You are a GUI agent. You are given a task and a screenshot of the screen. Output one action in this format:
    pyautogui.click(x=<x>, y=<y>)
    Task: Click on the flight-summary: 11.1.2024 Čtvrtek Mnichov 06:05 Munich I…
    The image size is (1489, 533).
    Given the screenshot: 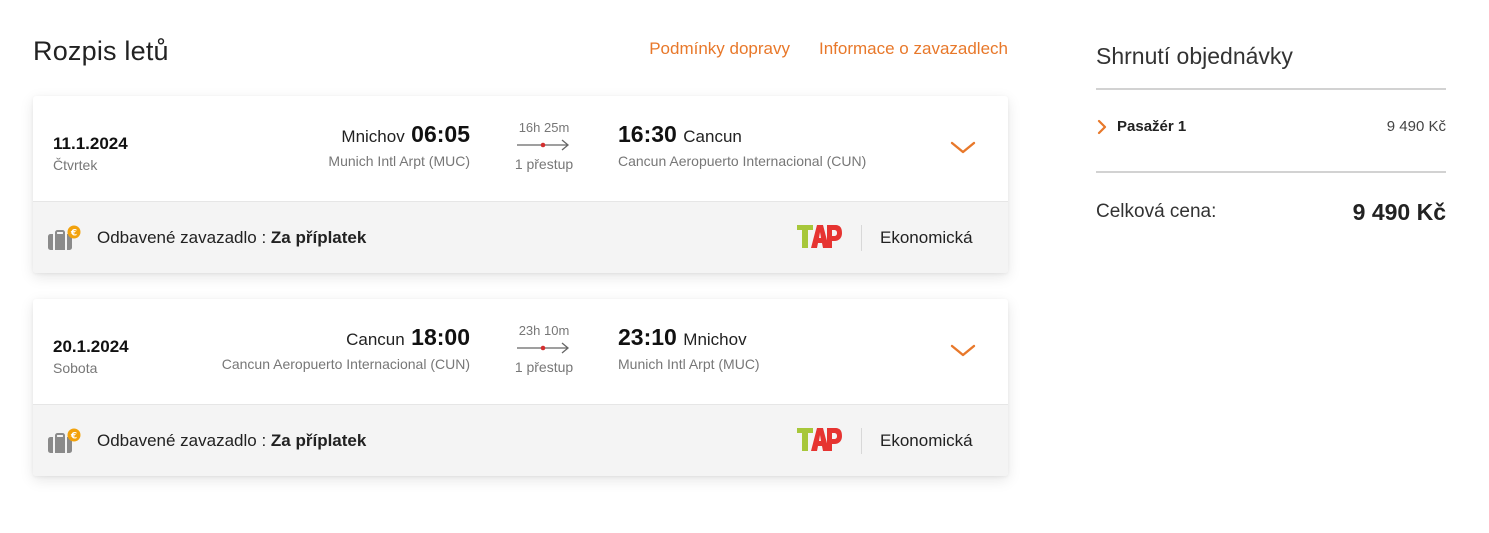 What is the action you would take?
    pyautogui.click(x=520, y=148)
    